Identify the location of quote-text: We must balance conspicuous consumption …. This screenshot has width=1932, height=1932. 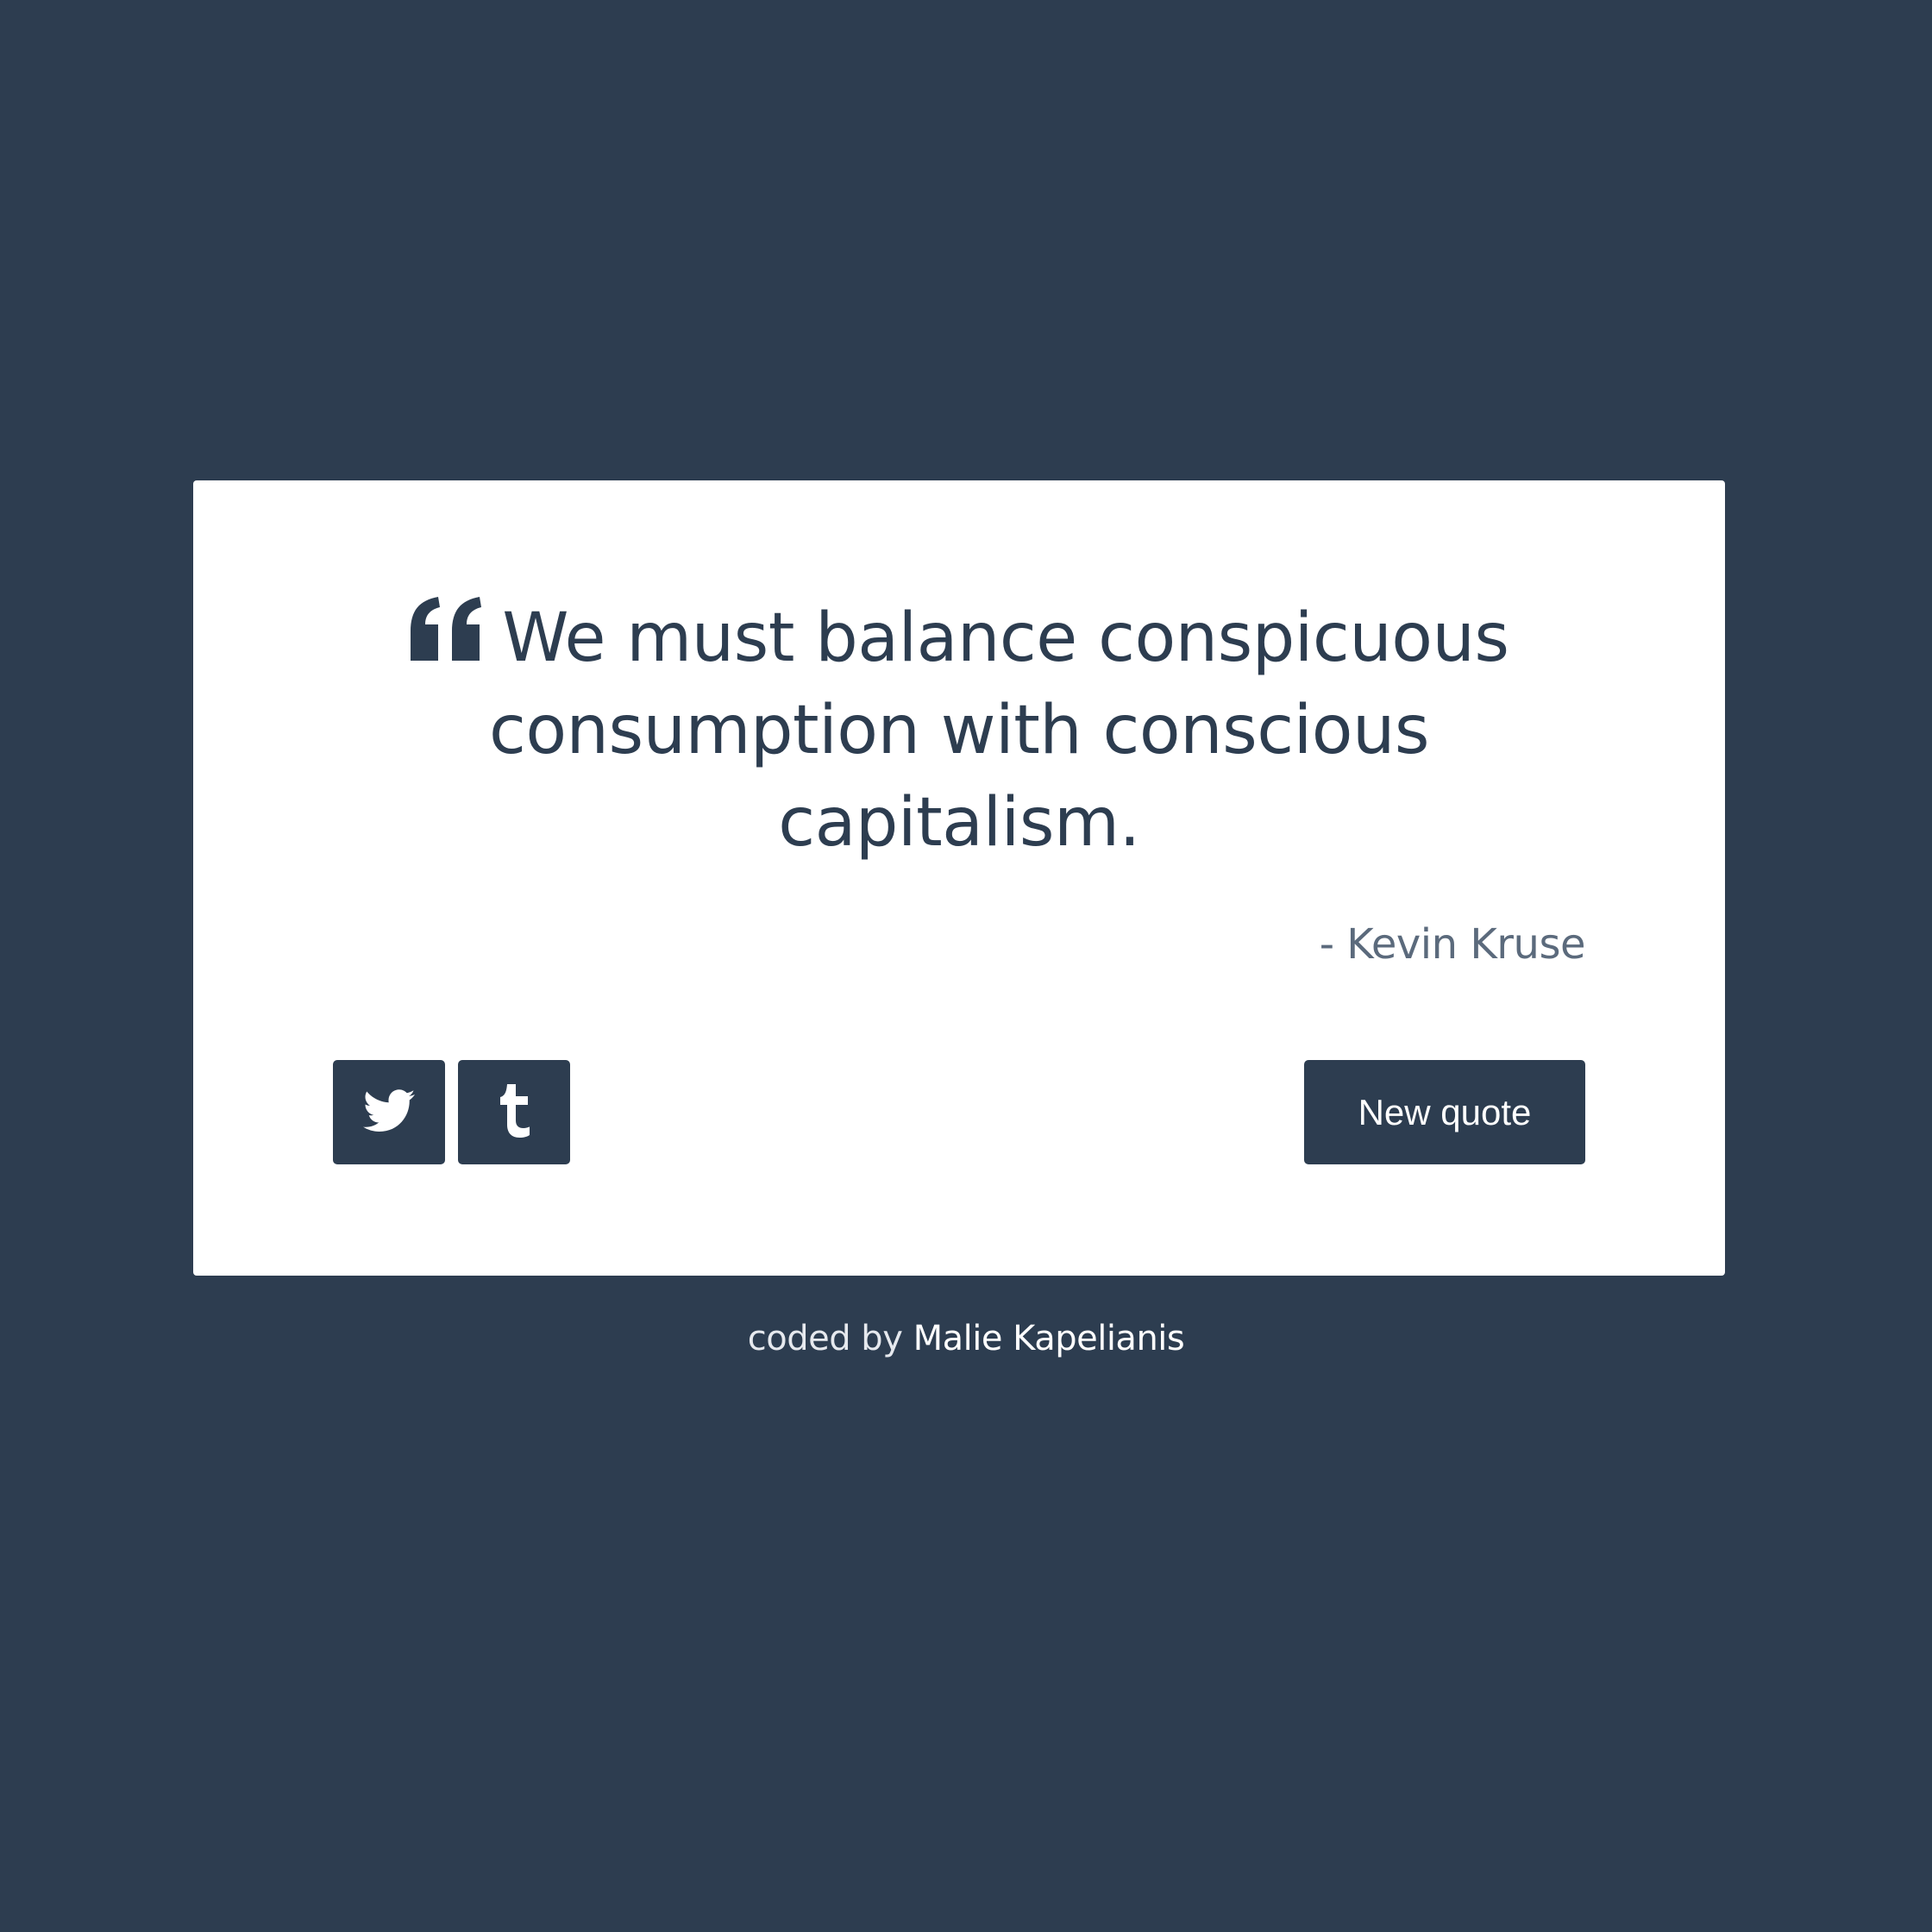
(999, 731).